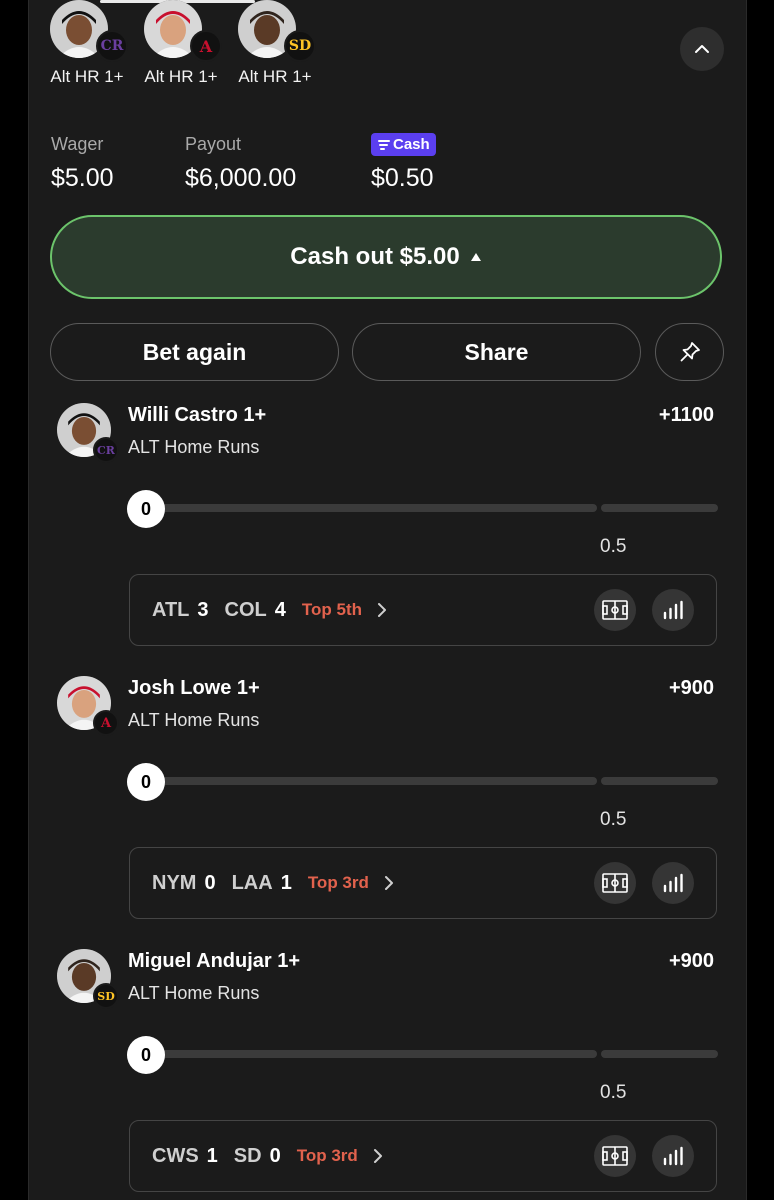 The width and height of the screenshot is (774, 1200). I want to click on home-score: 1, so click(286, 882).